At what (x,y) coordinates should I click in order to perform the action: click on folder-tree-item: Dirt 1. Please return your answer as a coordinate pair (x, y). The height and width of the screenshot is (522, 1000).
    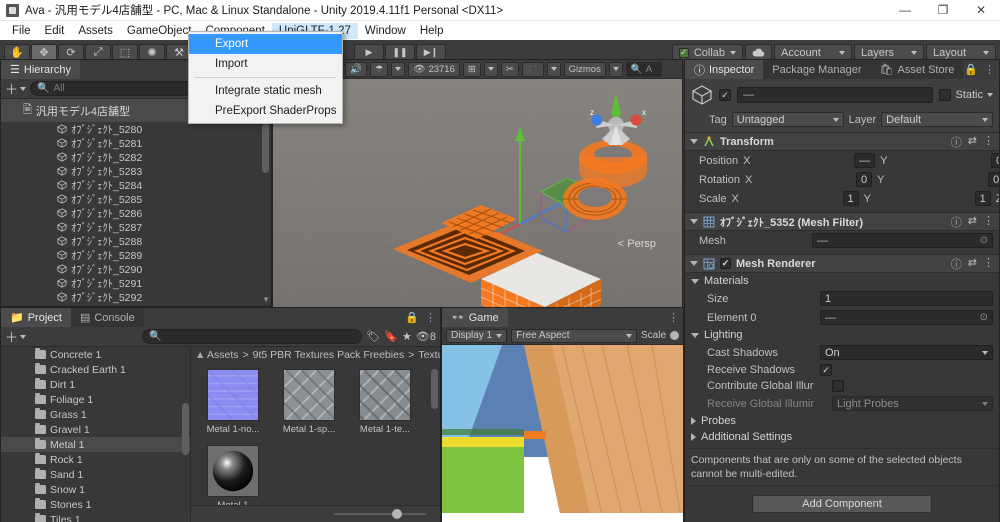
    Looking at the image, I should click on (95, 384).